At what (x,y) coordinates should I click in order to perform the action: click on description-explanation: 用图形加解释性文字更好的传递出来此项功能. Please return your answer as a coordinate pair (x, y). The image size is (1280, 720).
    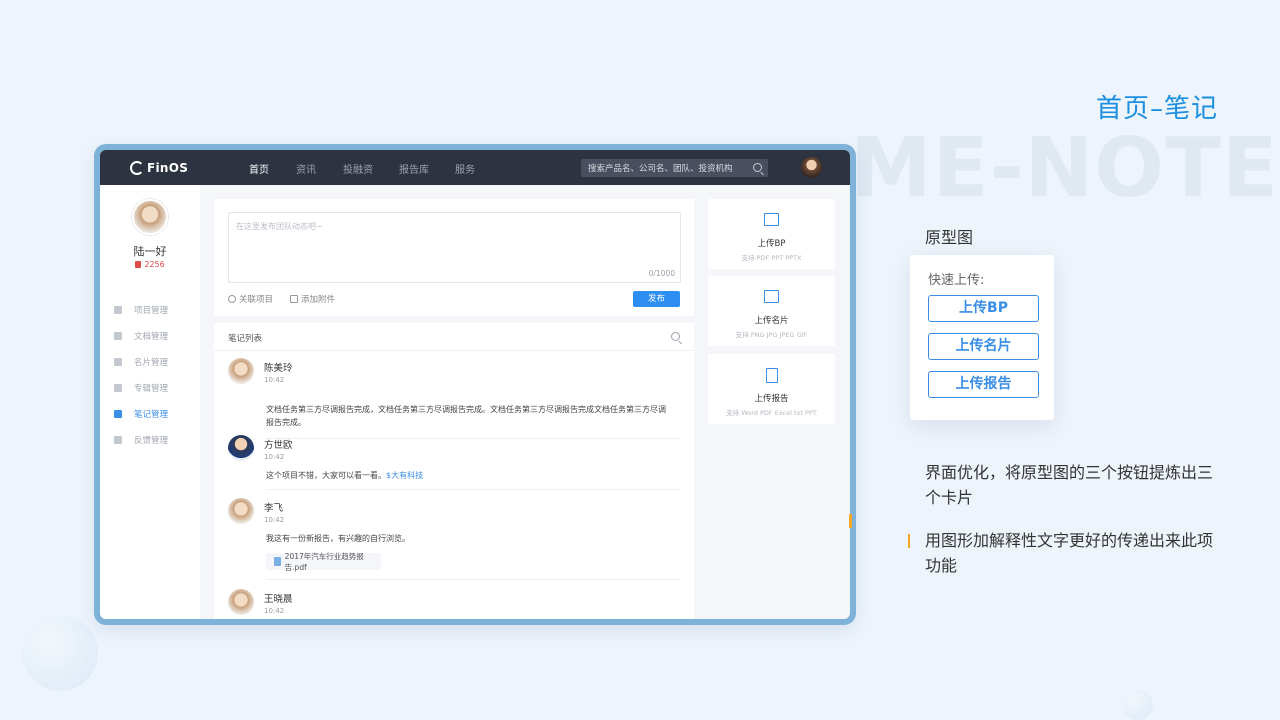
    Looking at the image, I should click on (1069, 553).